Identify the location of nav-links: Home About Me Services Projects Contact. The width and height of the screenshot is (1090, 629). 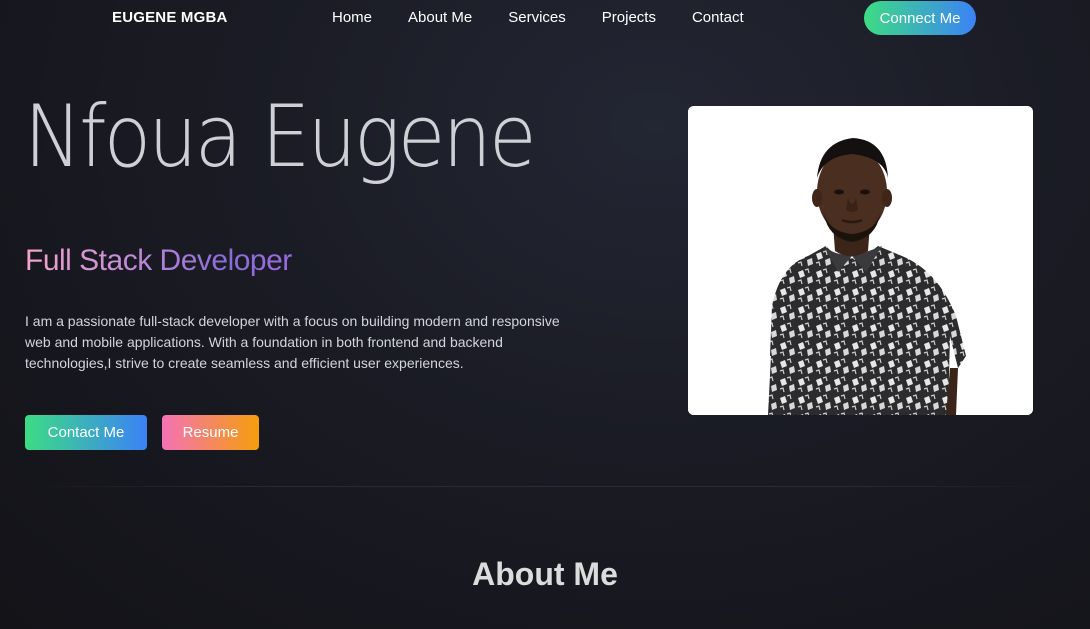
(556, 17).